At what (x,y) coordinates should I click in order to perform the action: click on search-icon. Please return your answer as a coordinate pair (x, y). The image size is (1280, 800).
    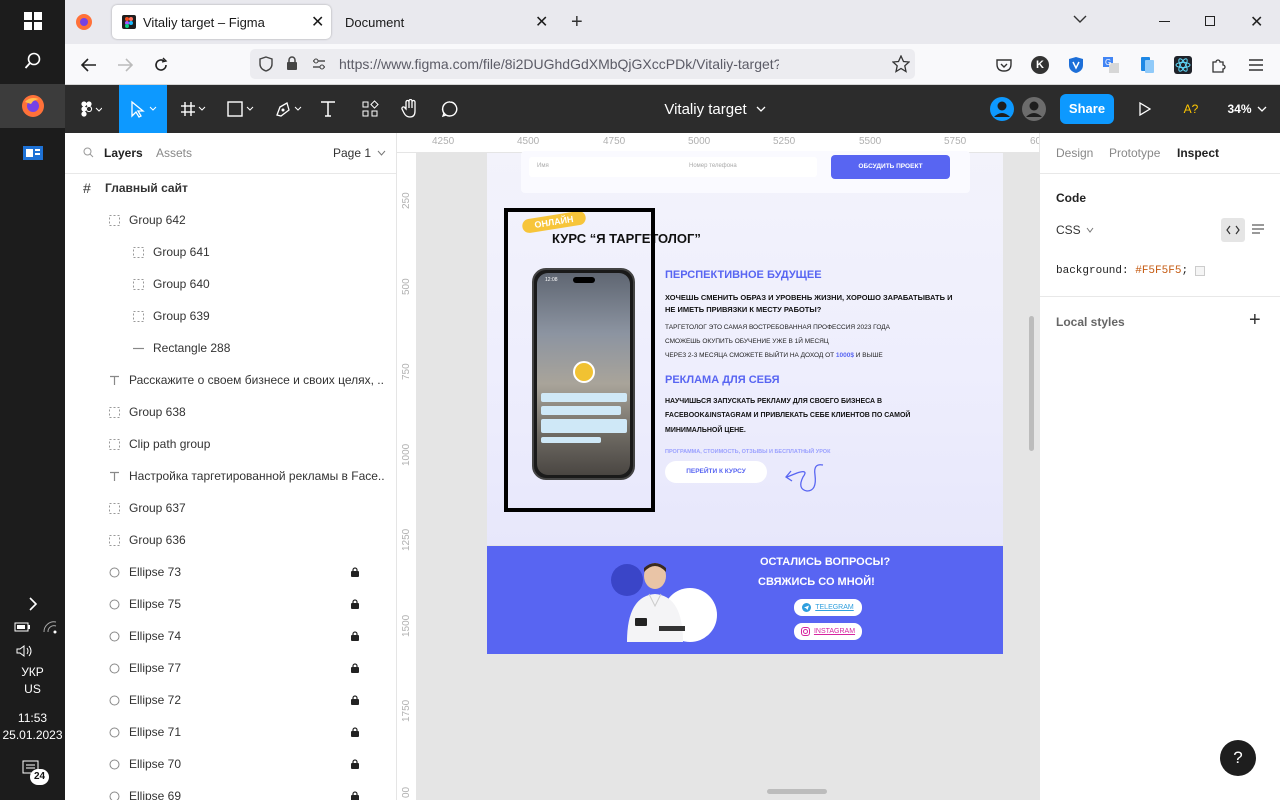
    Looking at the image, I should click on (32, 61).